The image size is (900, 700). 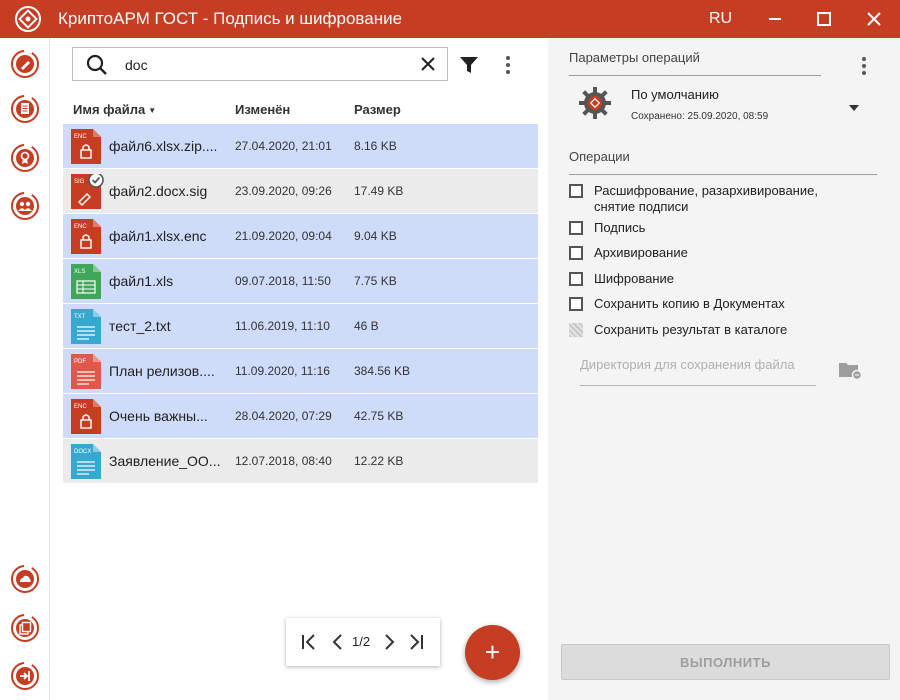 I want to click on maximize-button, so click(x=824, y=19).